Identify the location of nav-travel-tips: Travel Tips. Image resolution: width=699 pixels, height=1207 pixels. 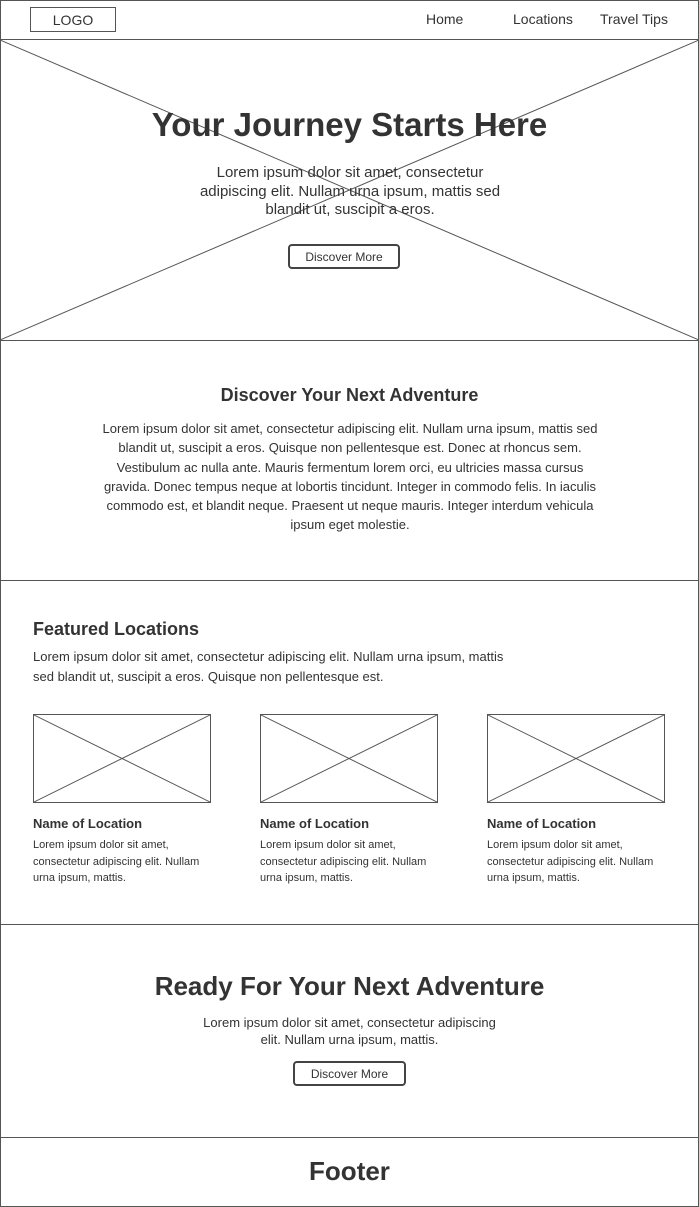
(634, 19).